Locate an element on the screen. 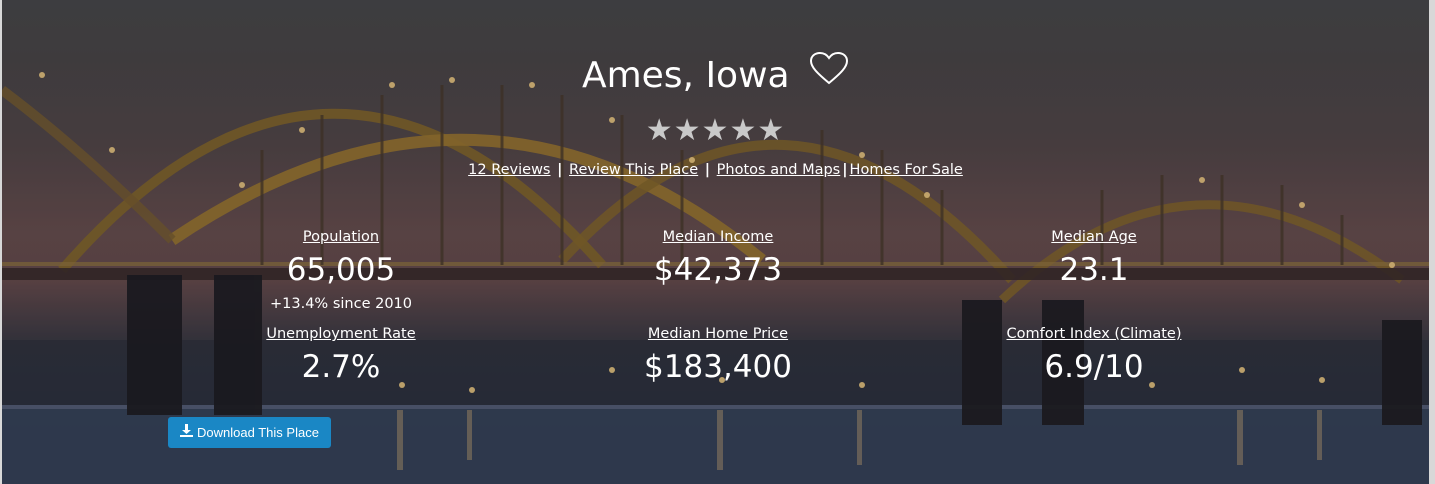 The width and height of the screenshot is (1435, 484). comfort-index-value: 6.9/10 is located at coordinates (1094, 367).